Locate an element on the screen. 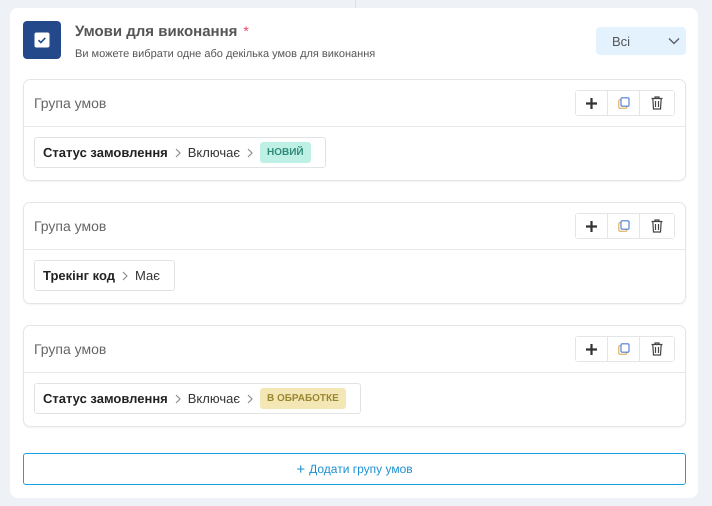 This screenshot has width=712, height=506. status-tag: НОВИЙ is located at coordinates (285, 152).